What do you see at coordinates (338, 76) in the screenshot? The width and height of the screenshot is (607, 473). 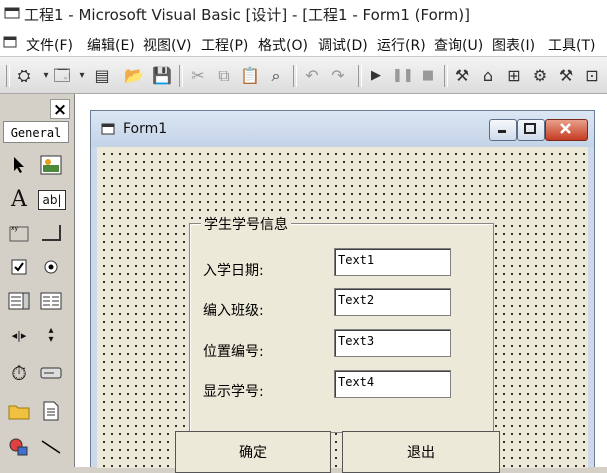 I see `redo-icon: ↷` at bounding box center [338, 76].